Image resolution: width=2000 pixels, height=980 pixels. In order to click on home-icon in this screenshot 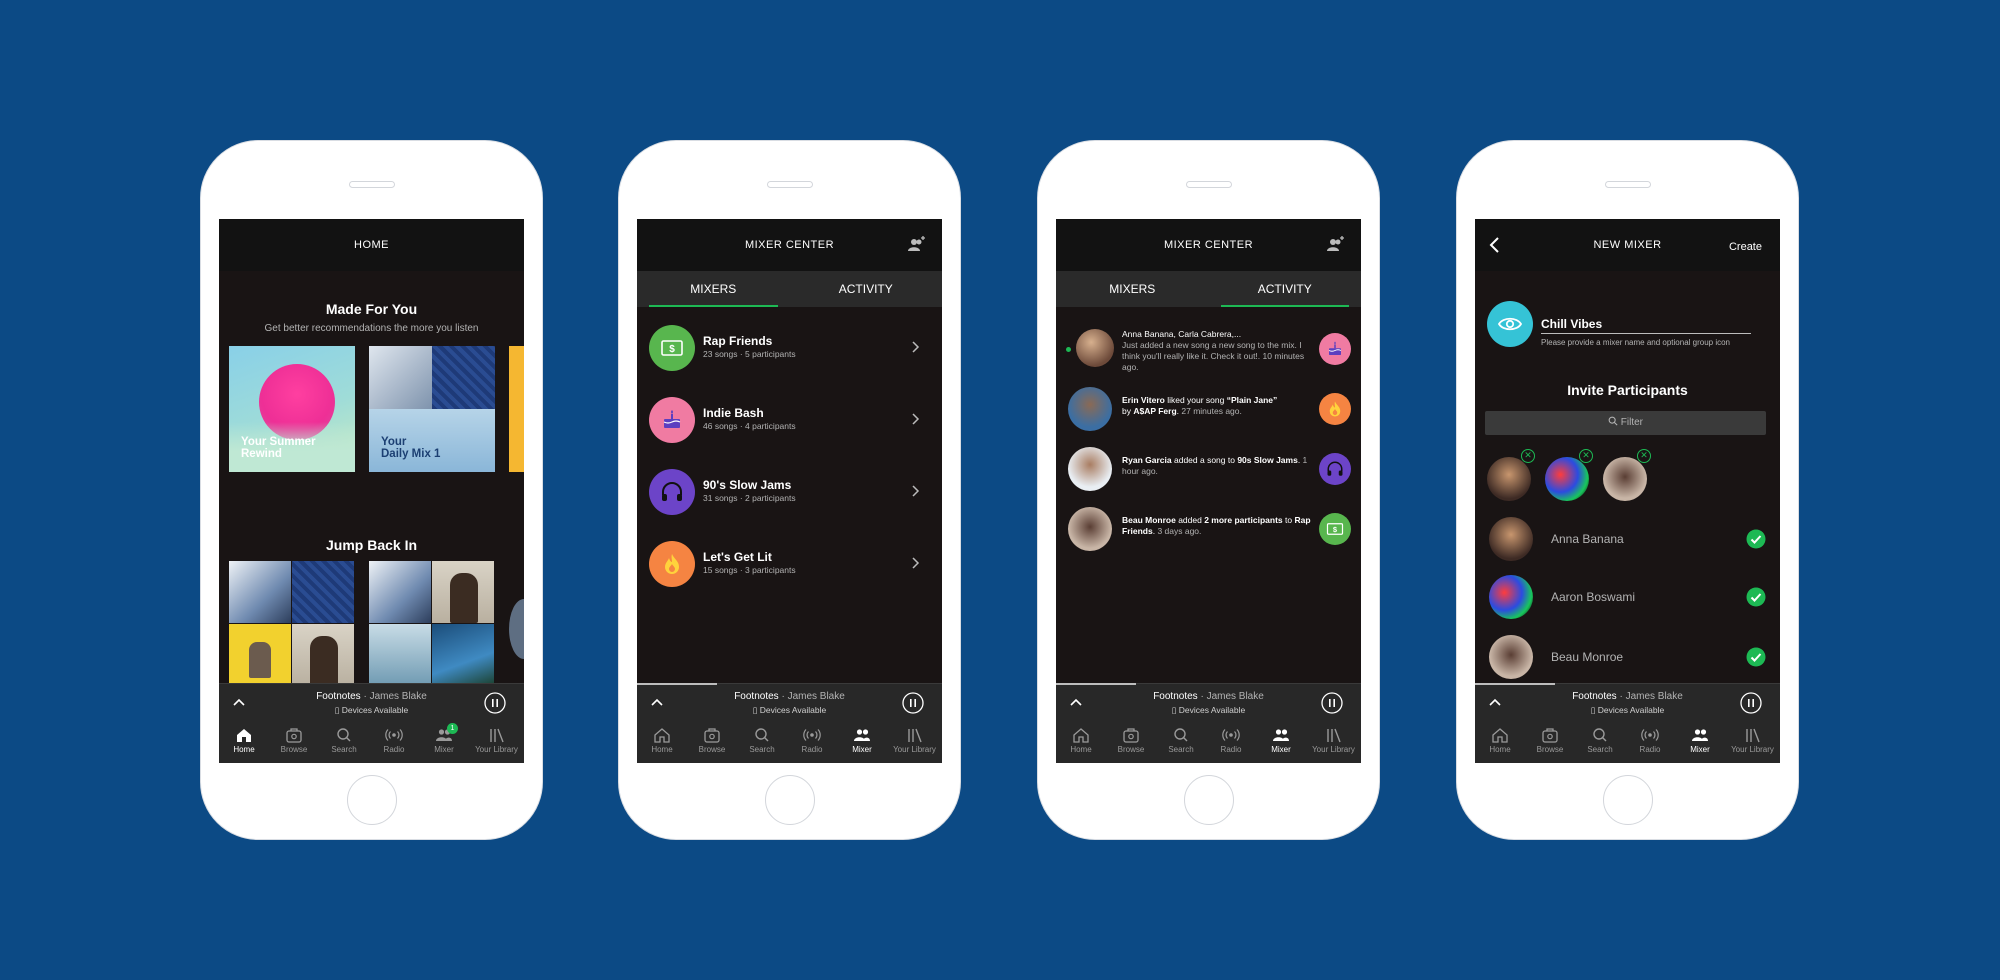, I will do `click(662, 735)`.